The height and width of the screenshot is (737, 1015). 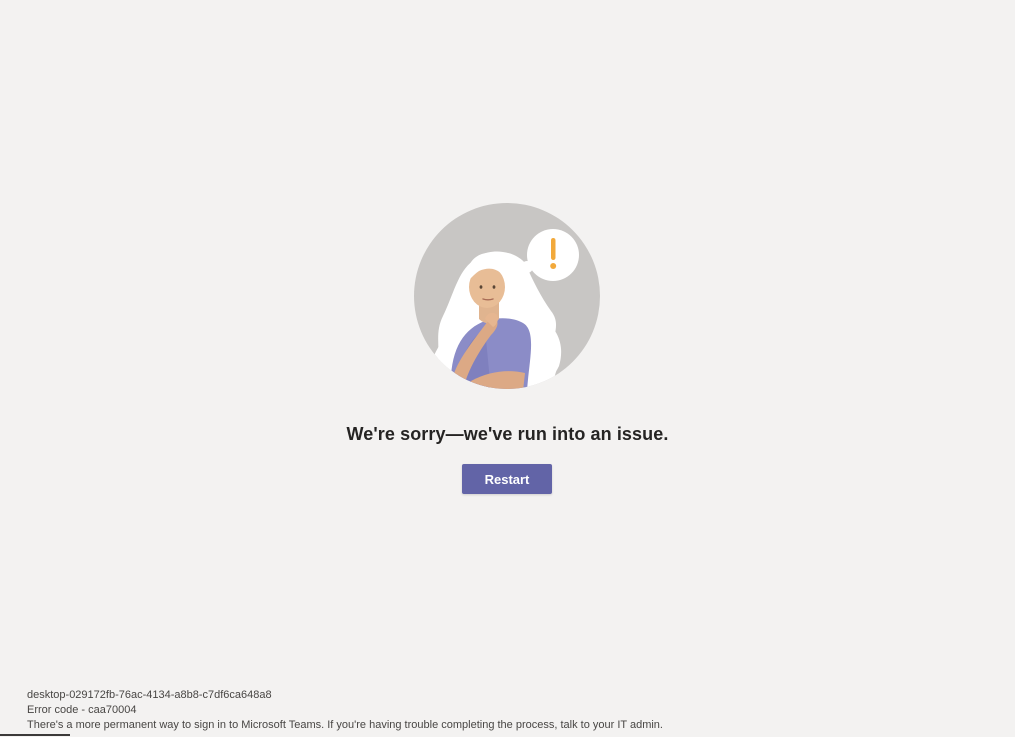 What do you see at coordinates (82, 710) in the screenshot?
I see `error-code: Error code - caa70004` at bounding box center [82, 710].